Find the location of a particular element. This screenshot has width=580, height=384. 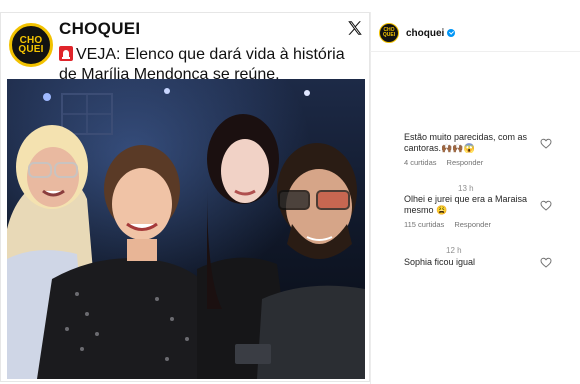

comment-meta: 115 curtidas Responder is located at coordinates (479, 224).